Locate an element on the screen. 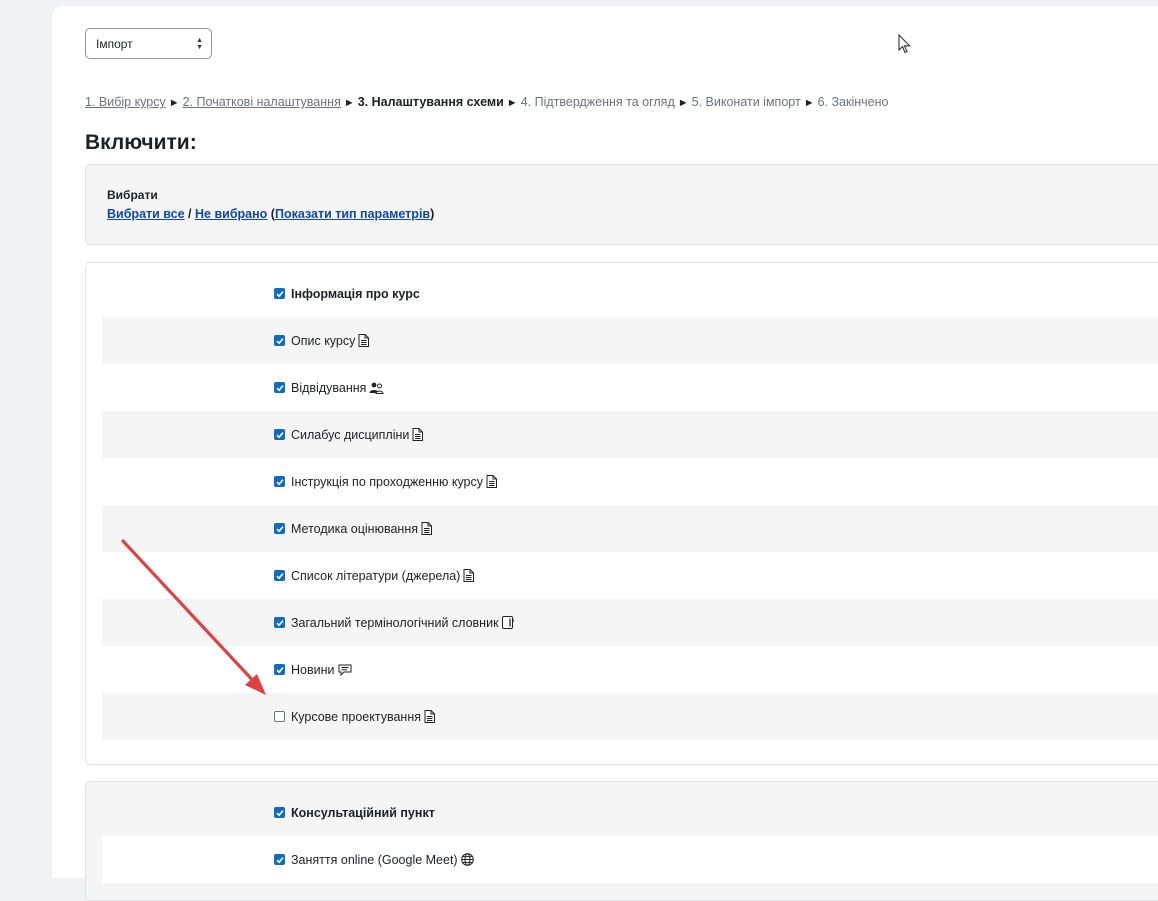 This screenshot has height=901, width=1158. option-row: Заняття online (Google Meet) is located at coordinates (630, 859).